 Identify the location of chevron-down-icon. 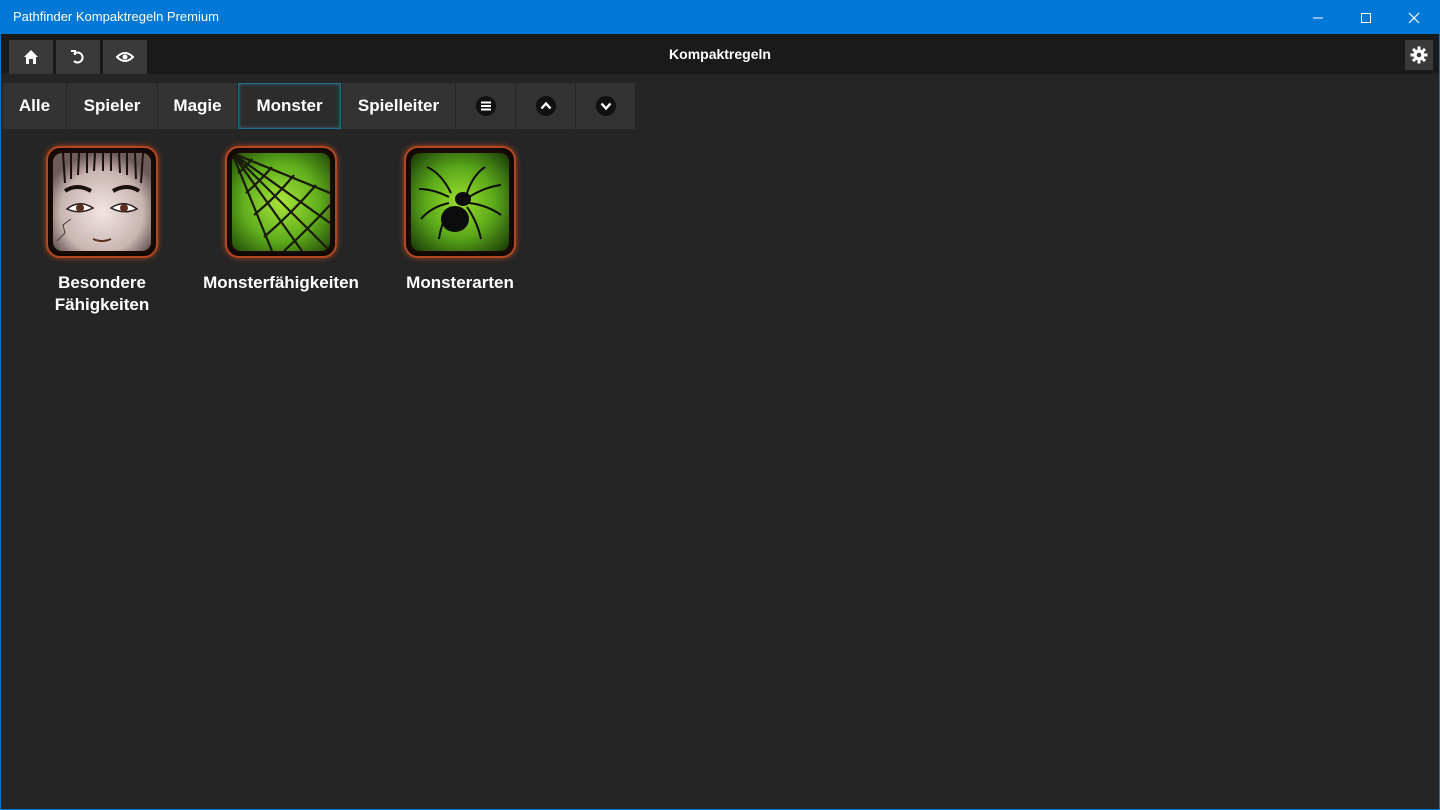
(605, 106).